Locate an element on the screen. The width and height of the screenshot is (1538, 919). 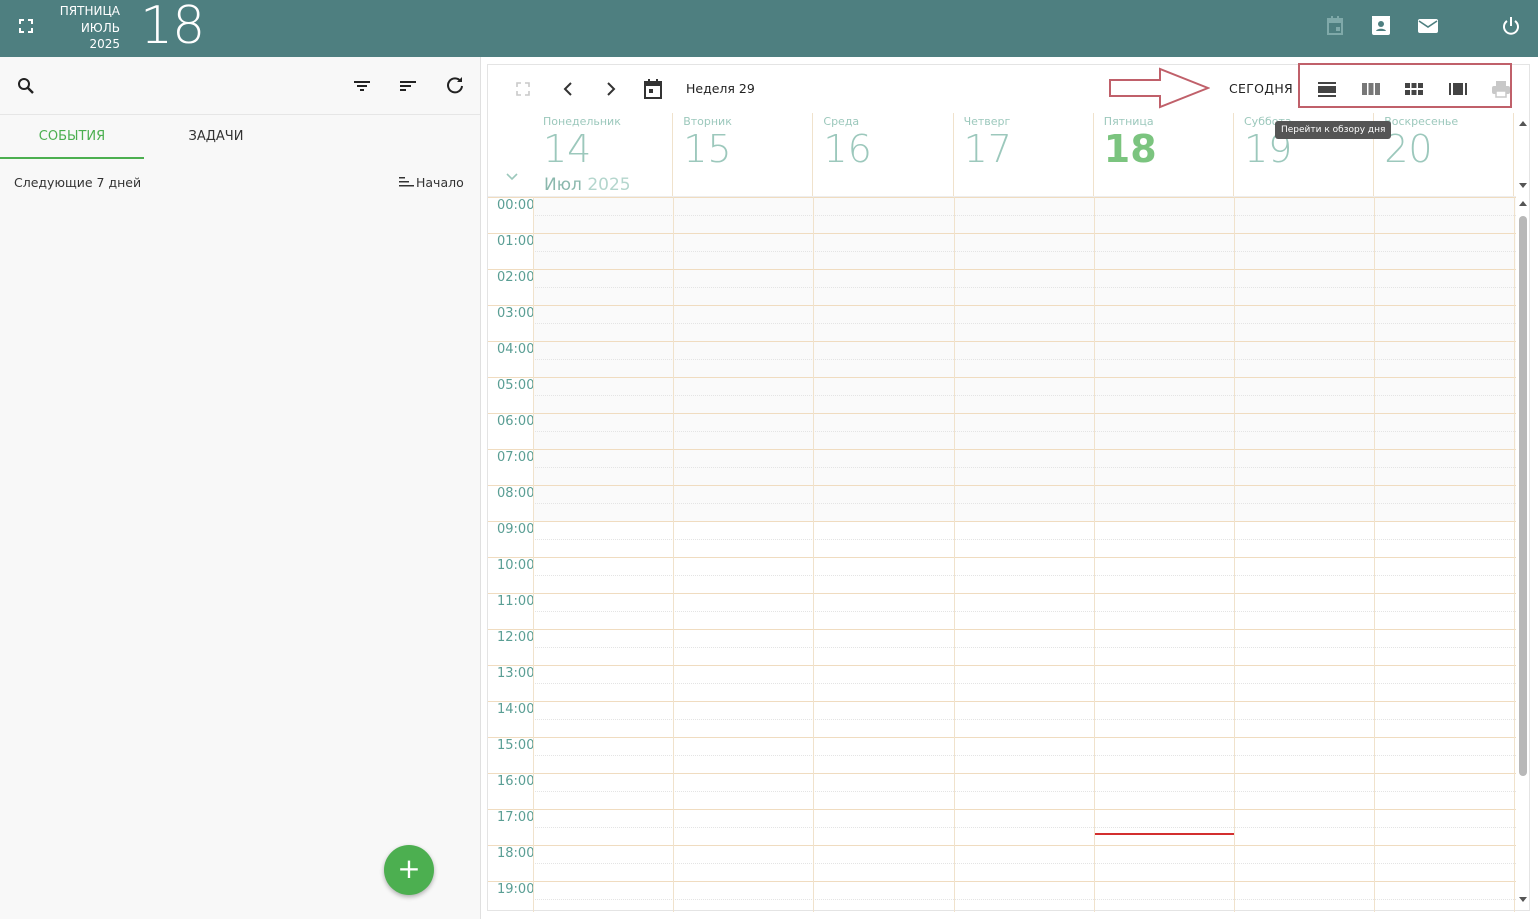
month-year-label: Июл 2025 is located at coordinates (587, 185).